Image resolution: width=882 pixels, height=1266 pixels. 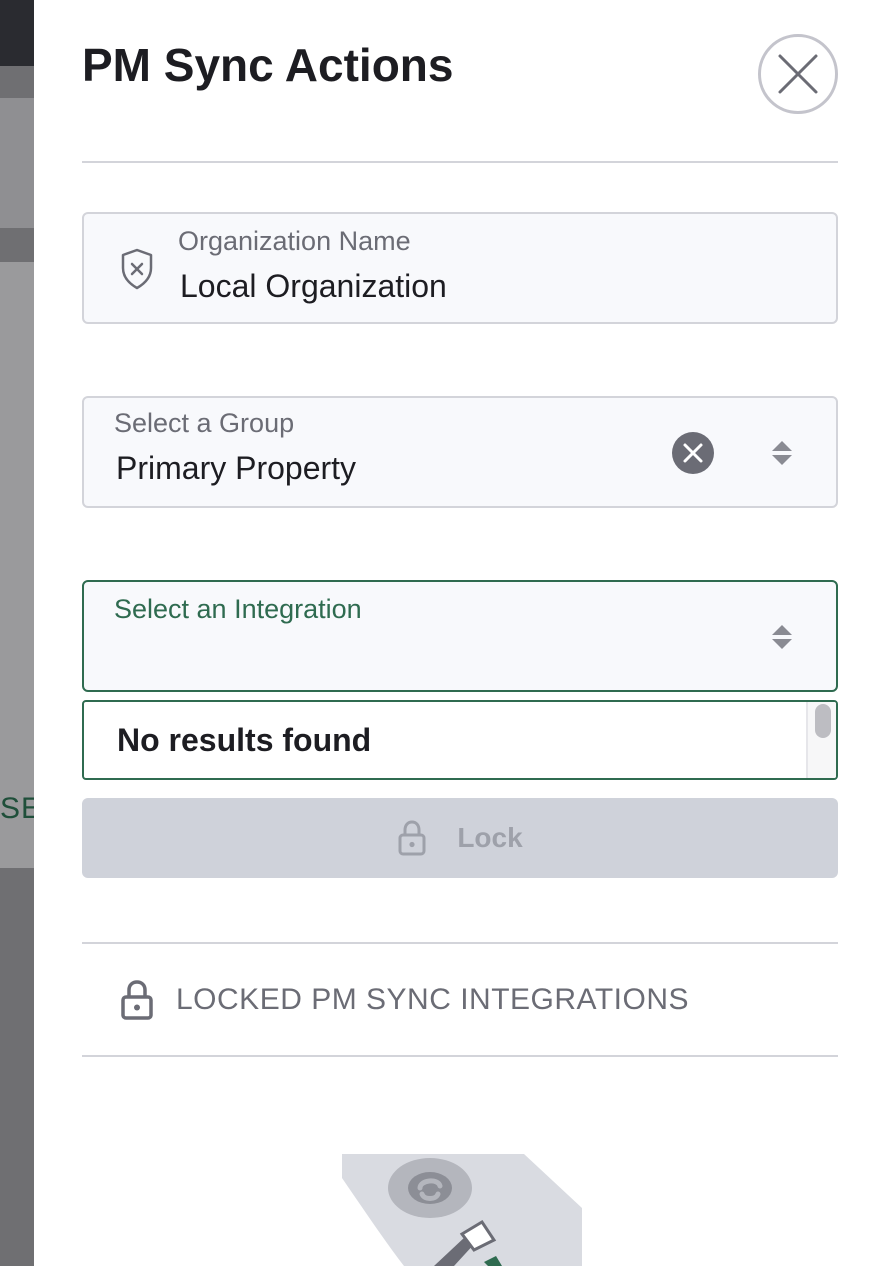 What do you see at coordinates (460, 162) in the screenshot?
I see `header-divider` at bounding box center [460, 162].